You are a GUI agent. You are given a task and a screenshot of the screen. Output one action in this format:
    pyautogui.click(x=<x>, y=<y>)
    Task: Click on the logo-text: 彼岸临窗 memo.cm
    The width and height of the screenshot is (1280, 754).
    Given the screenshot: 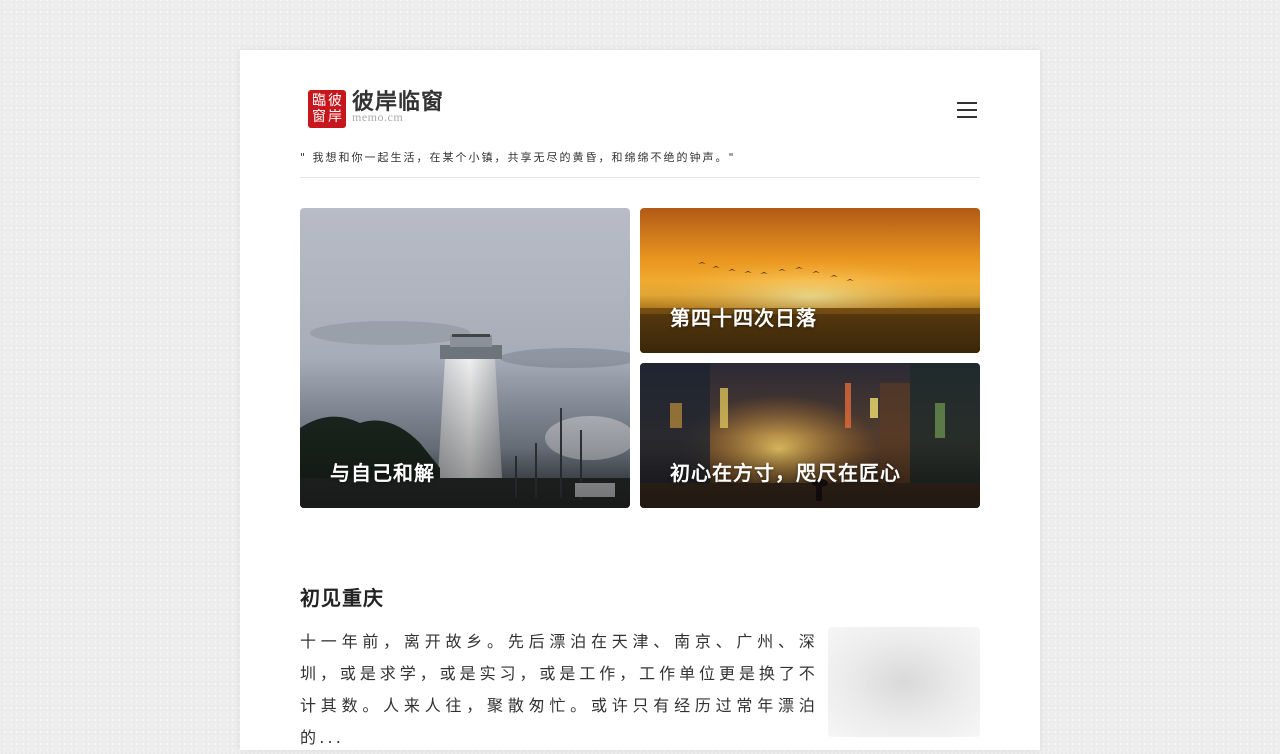 What is the action you would take?
    pyautogui.click(x=398, y=106)
    